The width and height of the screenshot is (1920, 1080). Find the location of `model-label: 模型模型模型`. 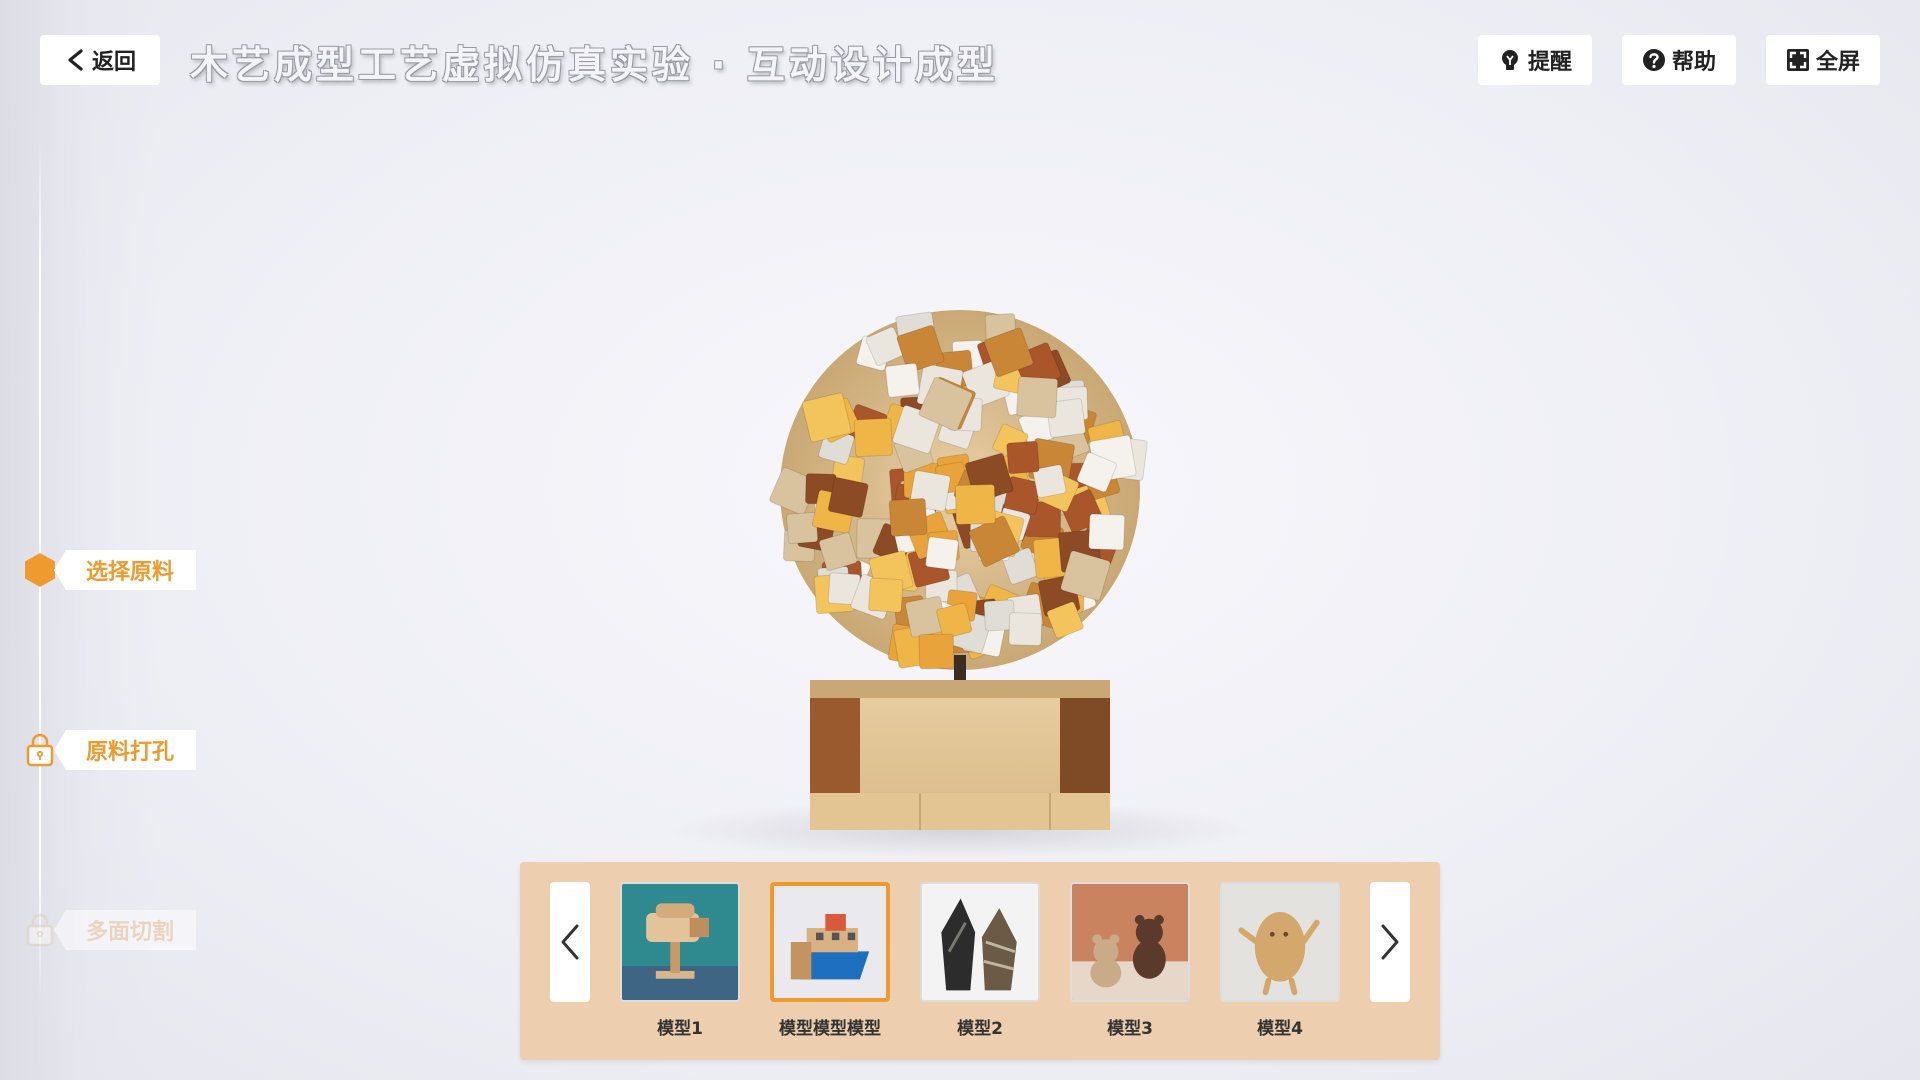

model-label: 模型模型模型 is located at coordinates (830, 1029).